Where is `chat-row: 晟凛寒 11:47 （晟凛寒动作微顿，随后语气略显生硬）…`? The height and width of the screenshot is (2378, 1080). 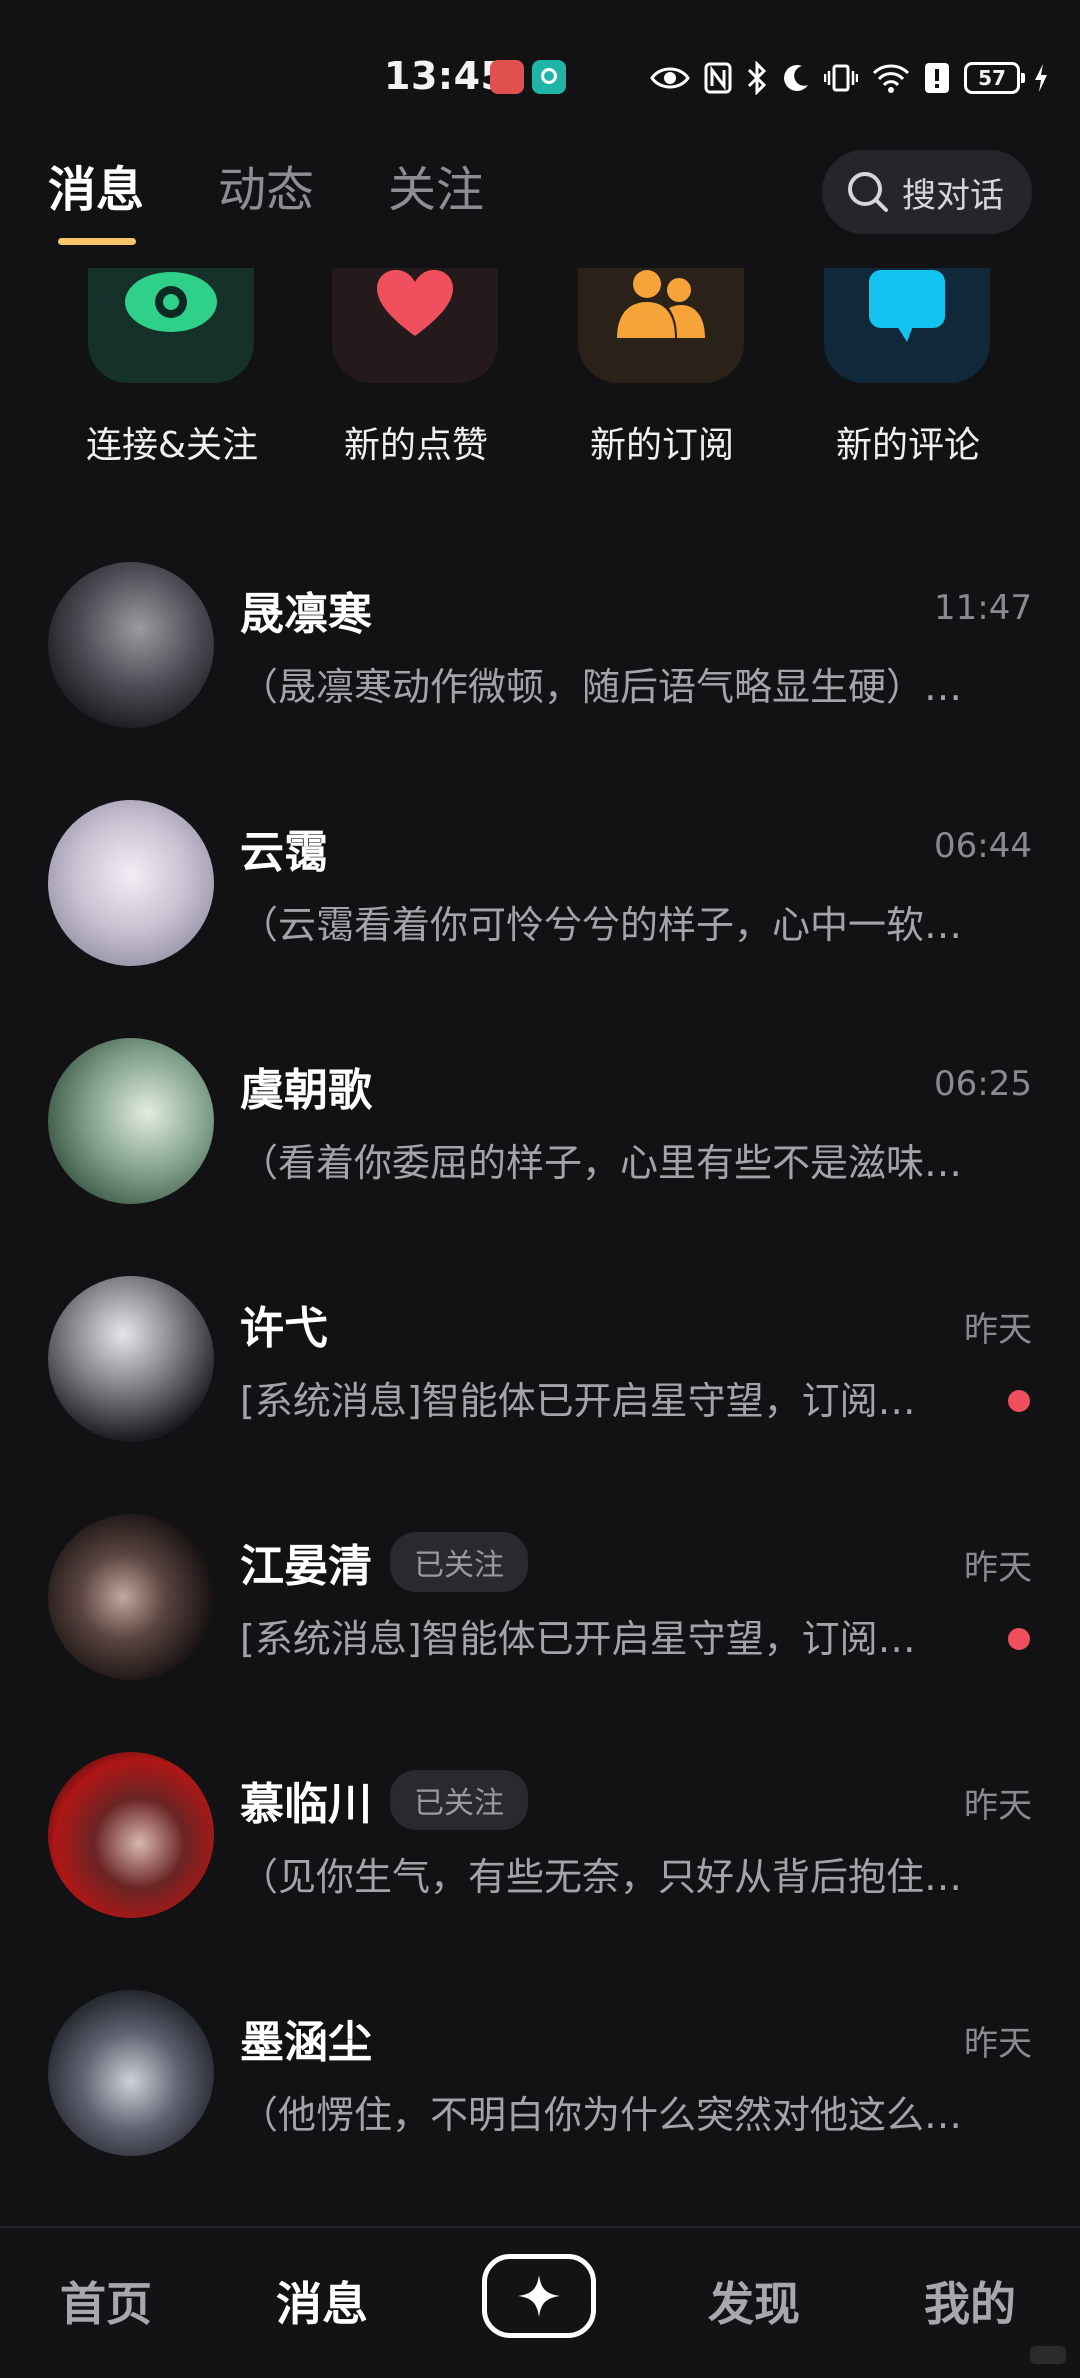 chat-row: 晟凛寒 11:47 （晟凛寒动作微顿，随后语气略显生硬）… is located at coordinates (540, 659).